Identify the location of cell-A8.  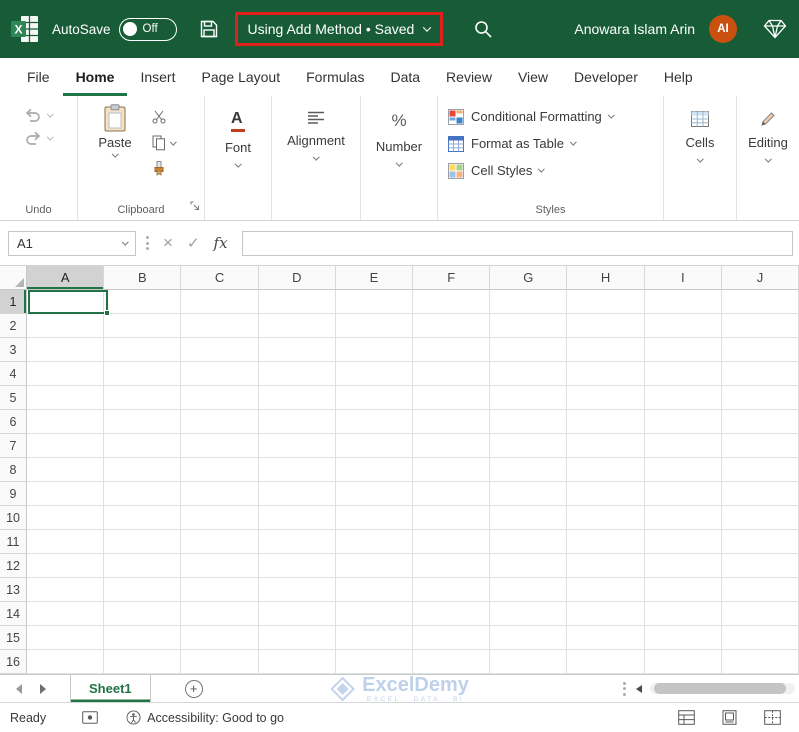
(66, 470).